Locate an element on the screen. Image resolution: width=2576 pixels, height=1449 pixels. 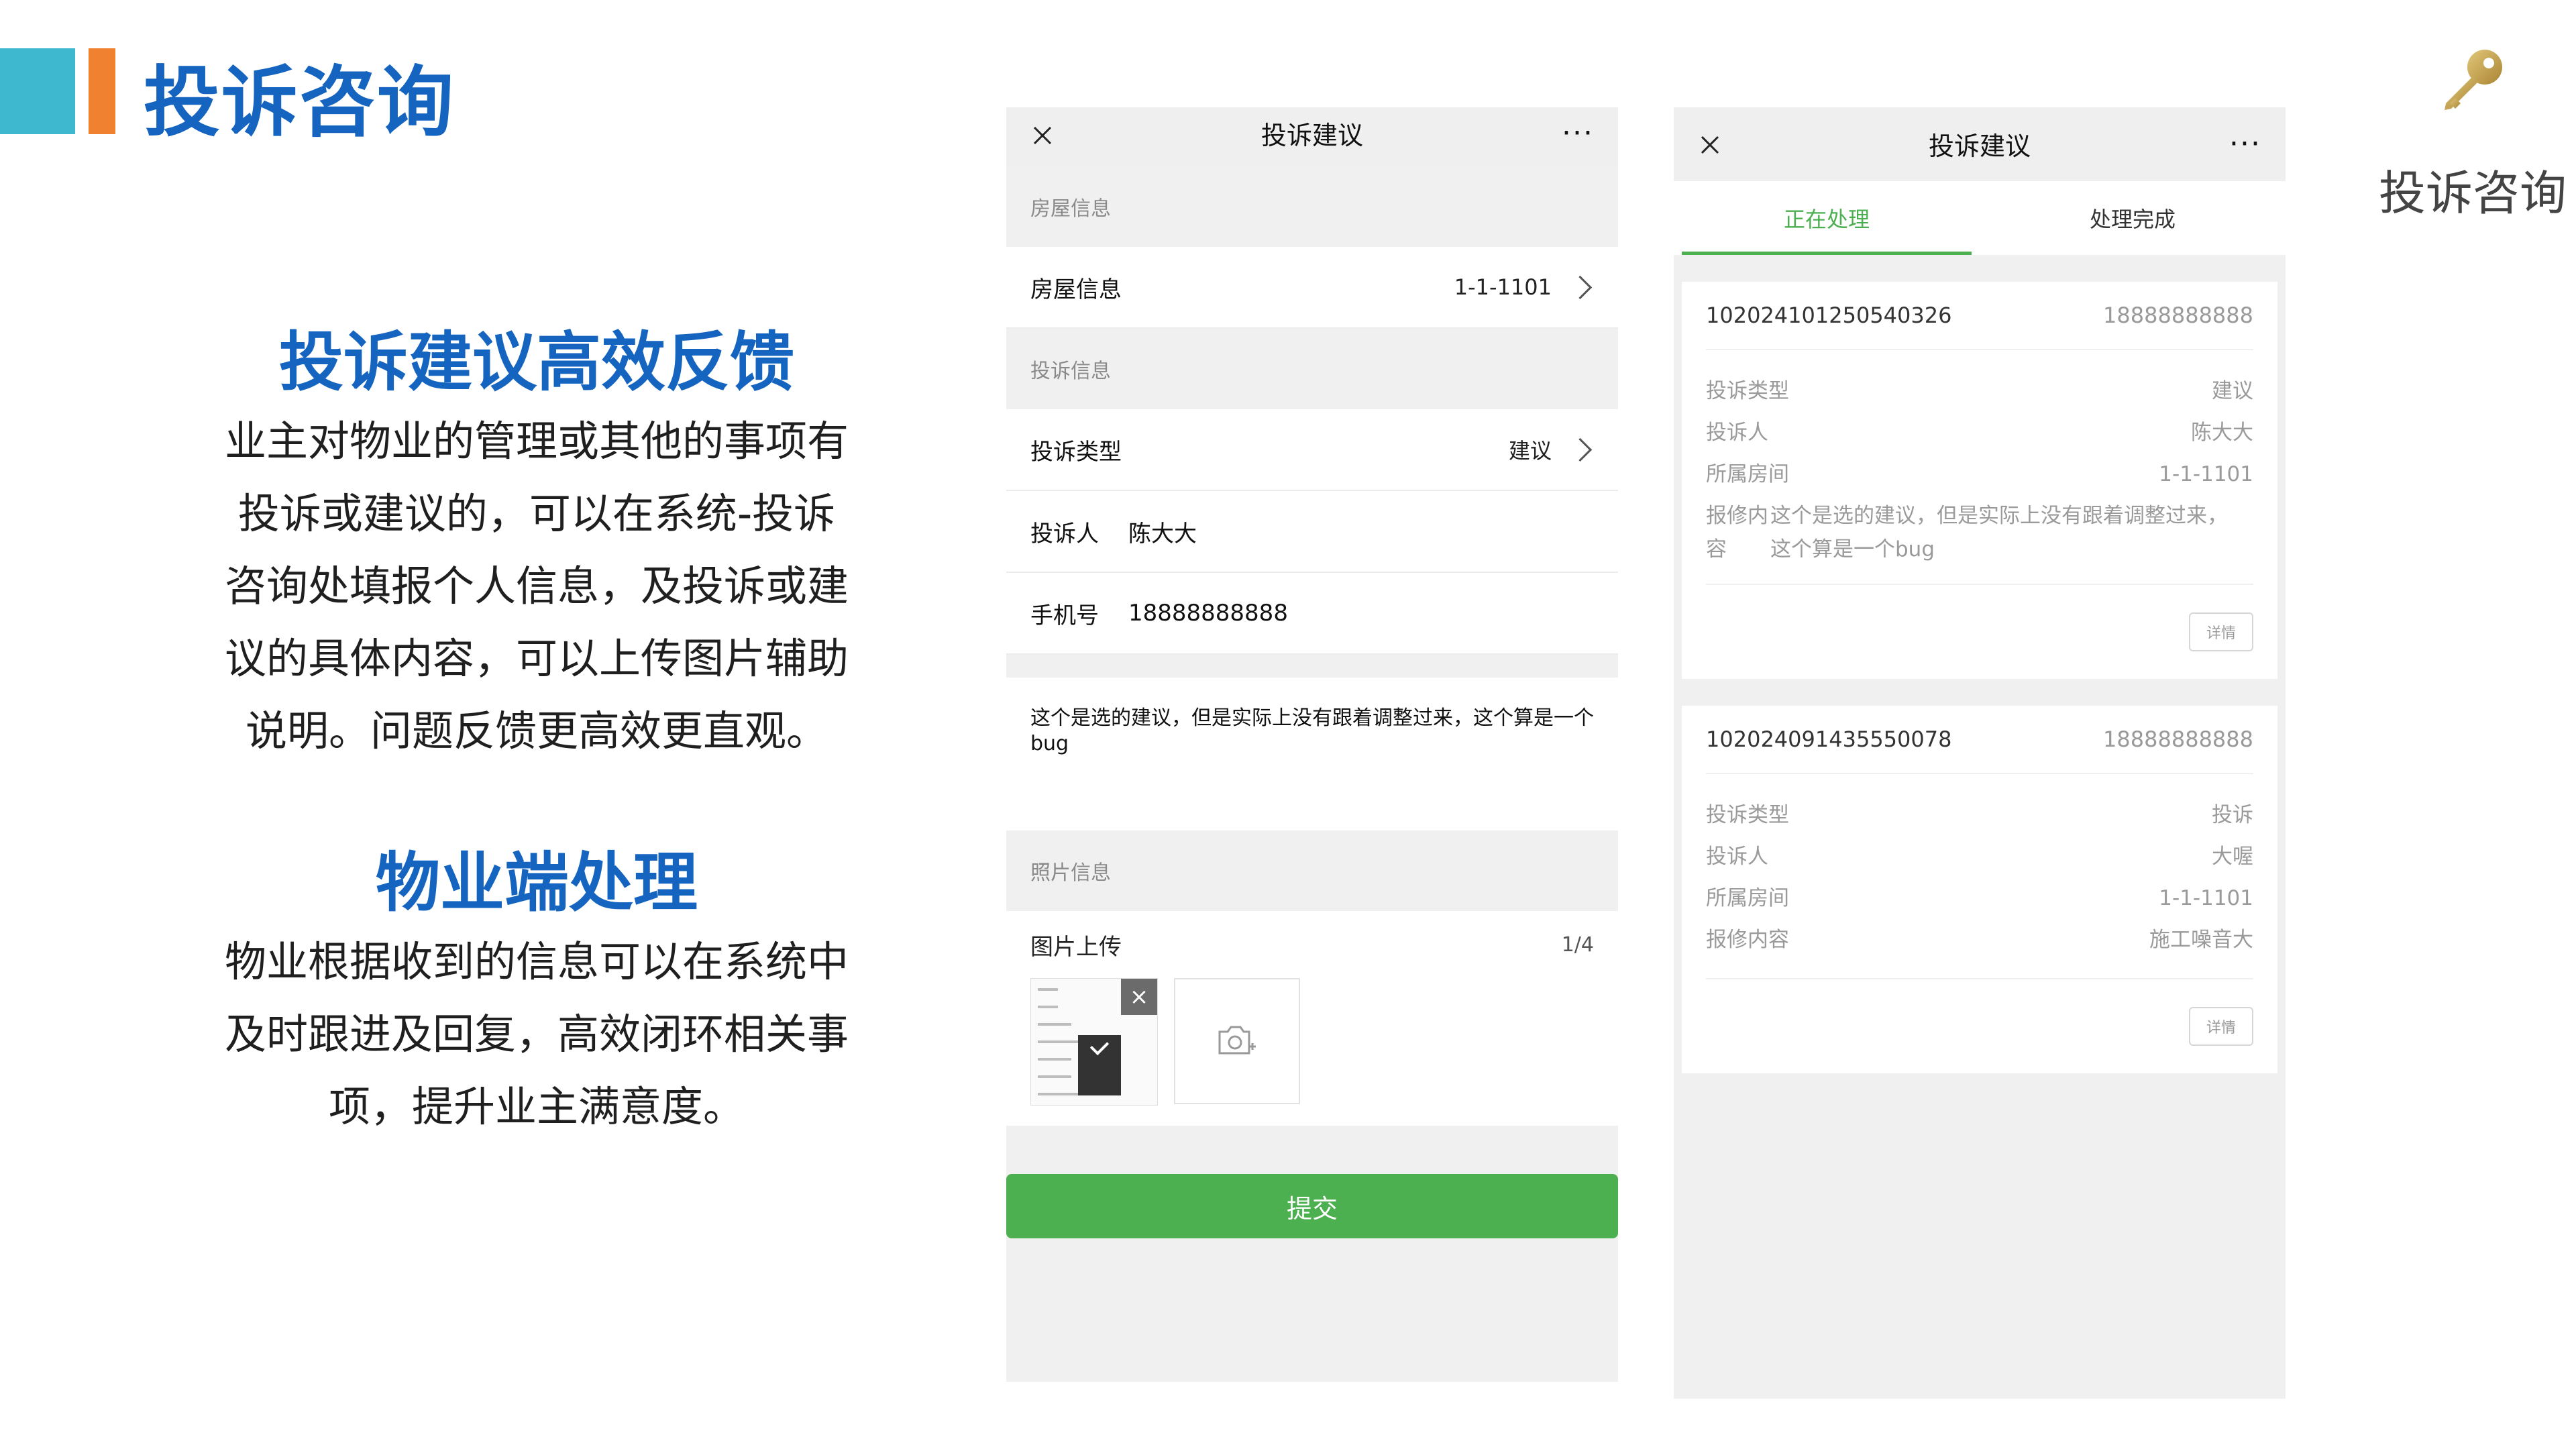
complaint-id: 102024101250540326 is located at coordinates (1829, 315).